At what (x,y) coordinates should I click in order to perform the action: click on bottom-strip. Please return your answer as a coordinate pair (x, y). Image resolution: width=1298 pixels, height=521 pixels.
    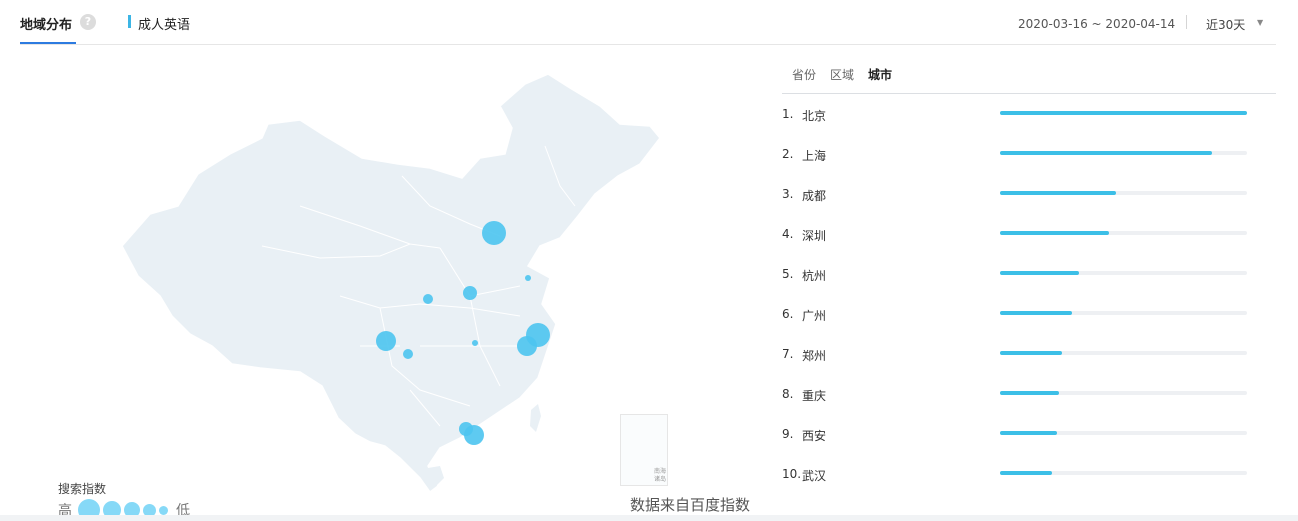
    Looking at the image, I should click on (649, 518).